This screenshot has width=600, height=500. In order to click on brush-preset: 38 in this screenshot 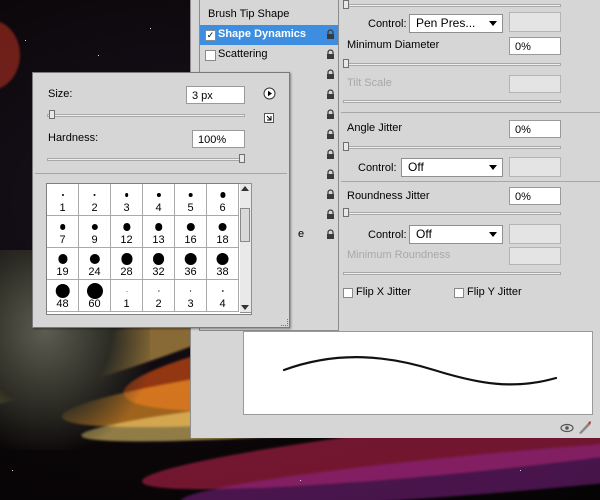, I will do `click(223, 264)`.